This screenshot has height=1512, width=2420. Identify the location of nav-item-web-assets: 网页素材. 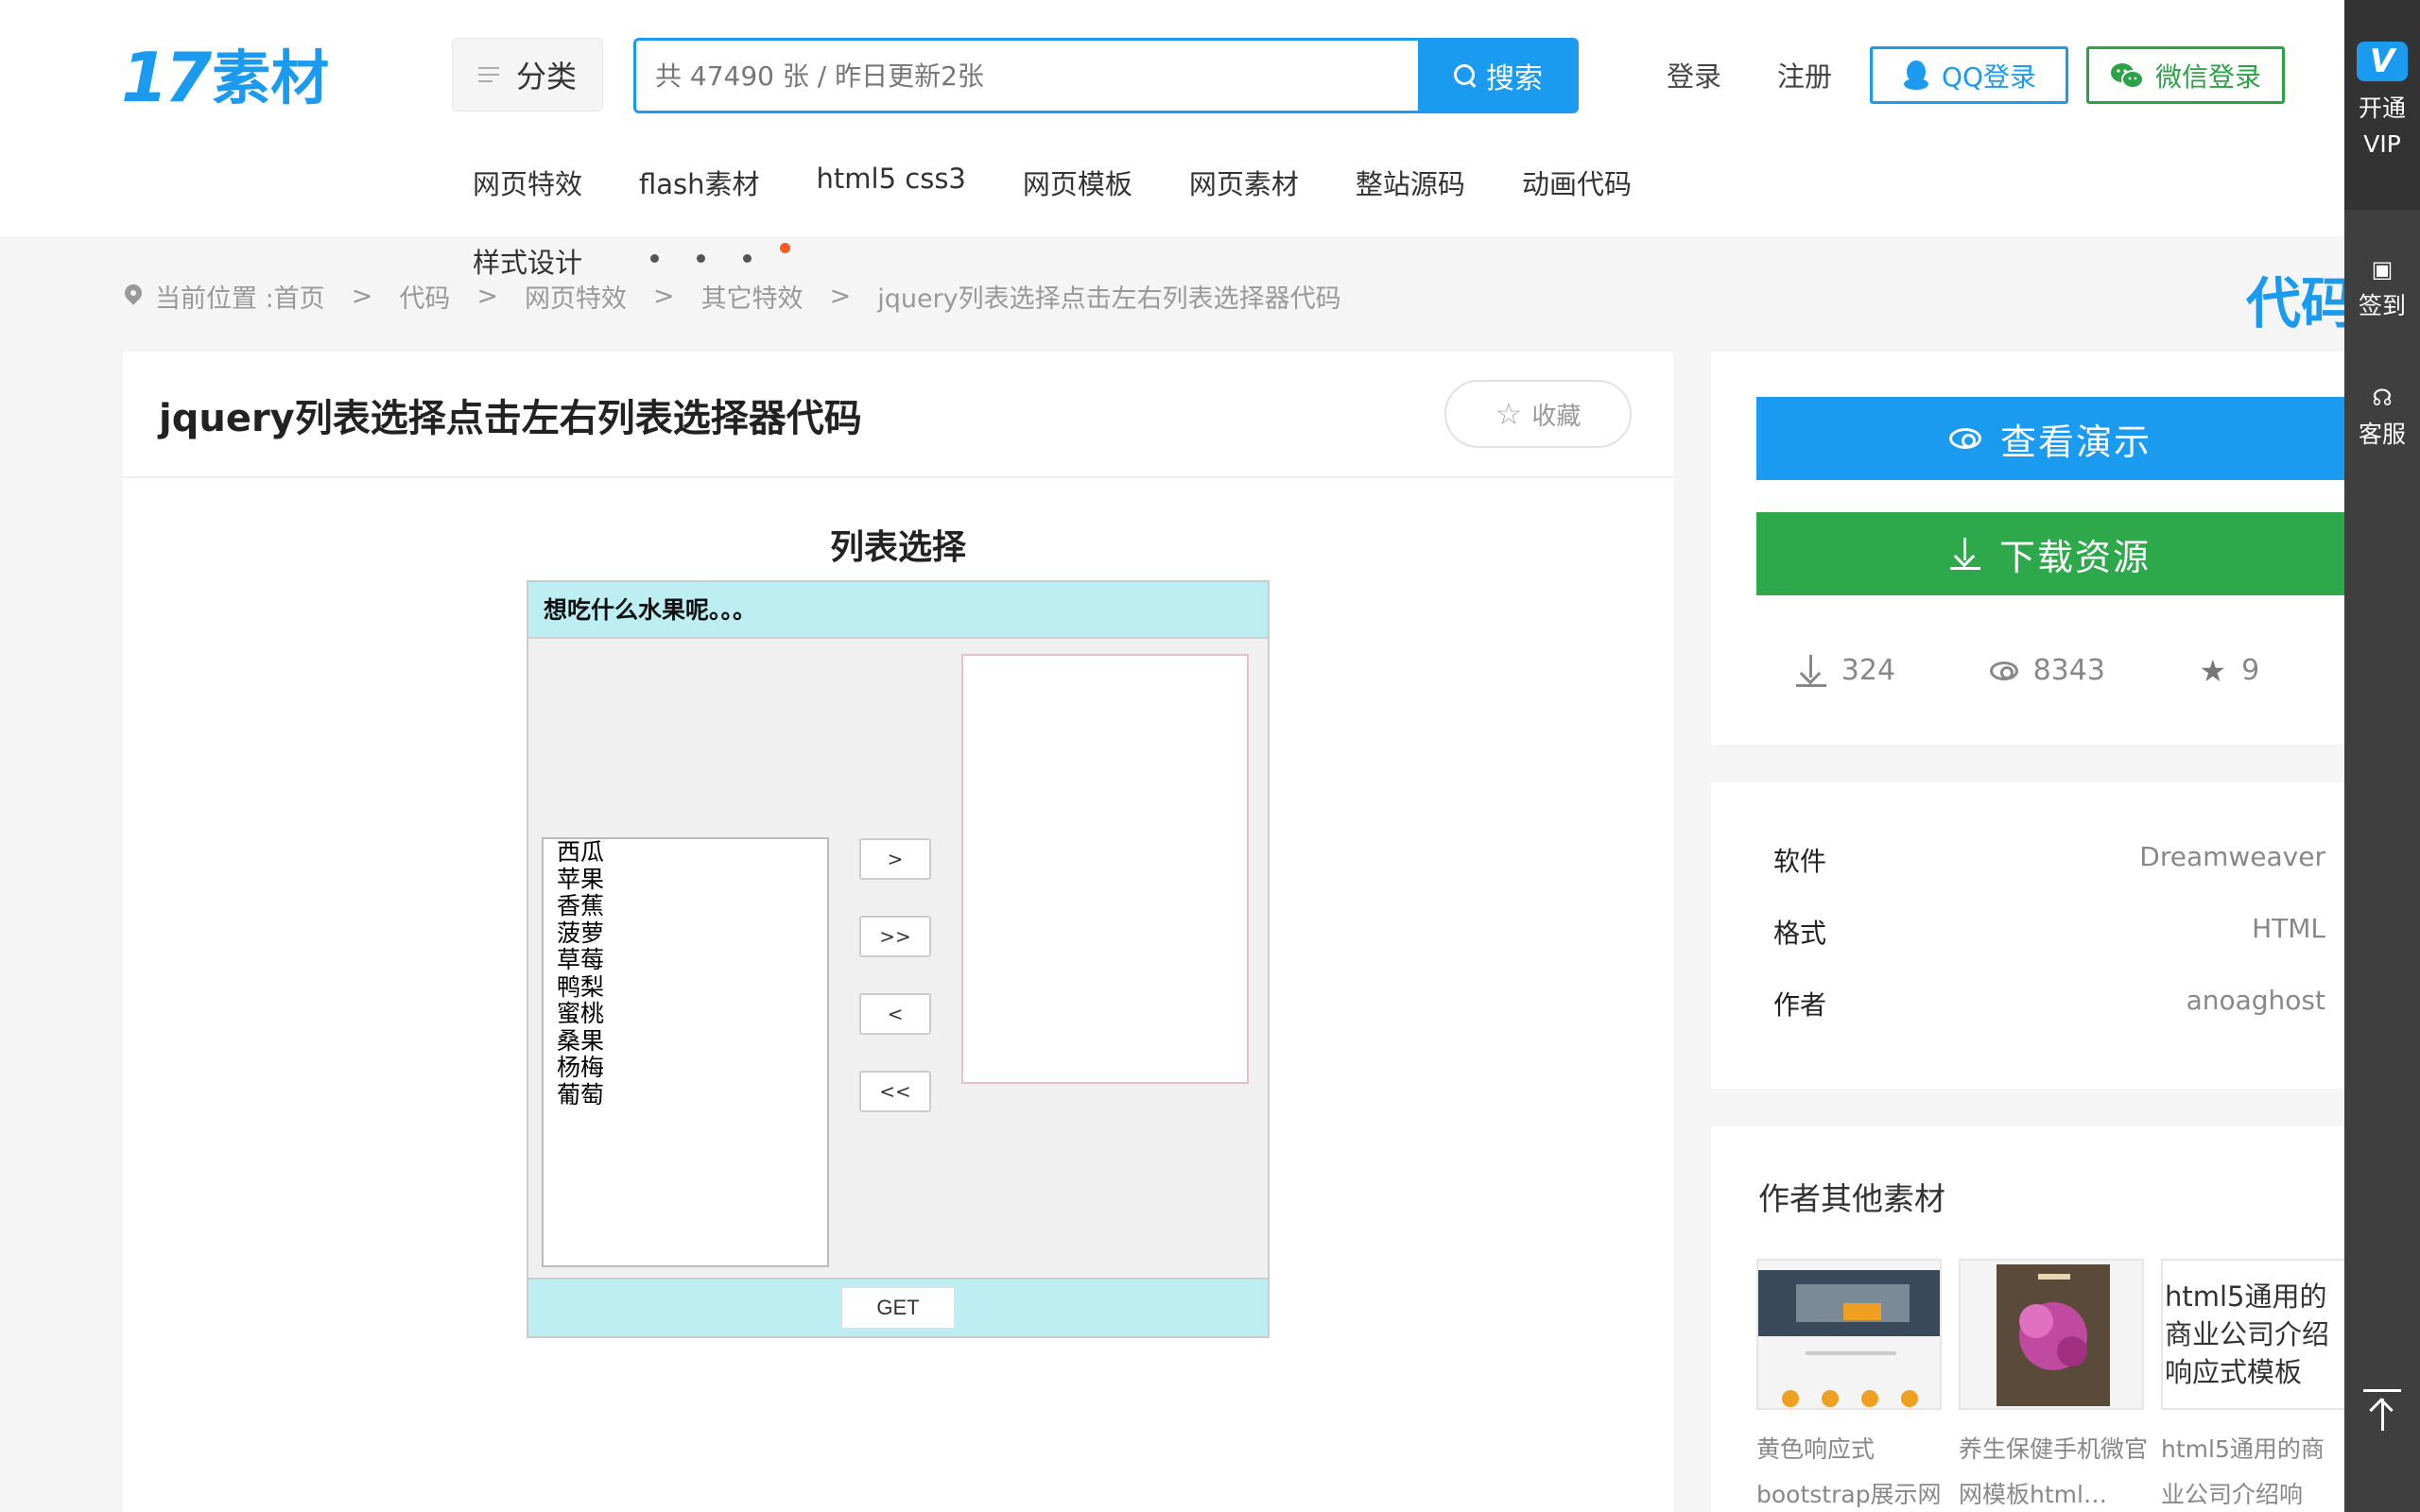
(1244, 182).